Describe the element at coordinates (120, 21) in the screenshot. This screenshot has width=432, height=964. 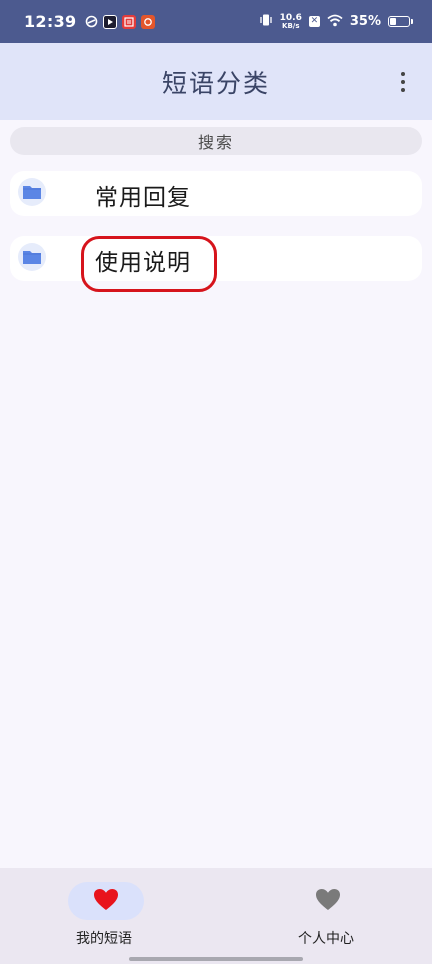
I see `notification-icons` at that location.